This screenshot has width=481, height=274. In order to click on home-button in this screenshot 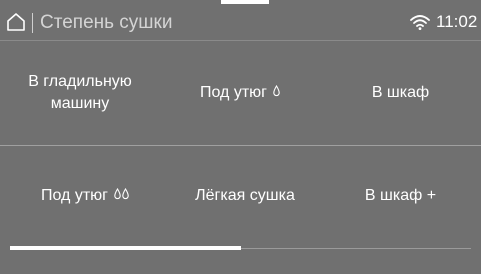, I will do `click(16, 22)`.